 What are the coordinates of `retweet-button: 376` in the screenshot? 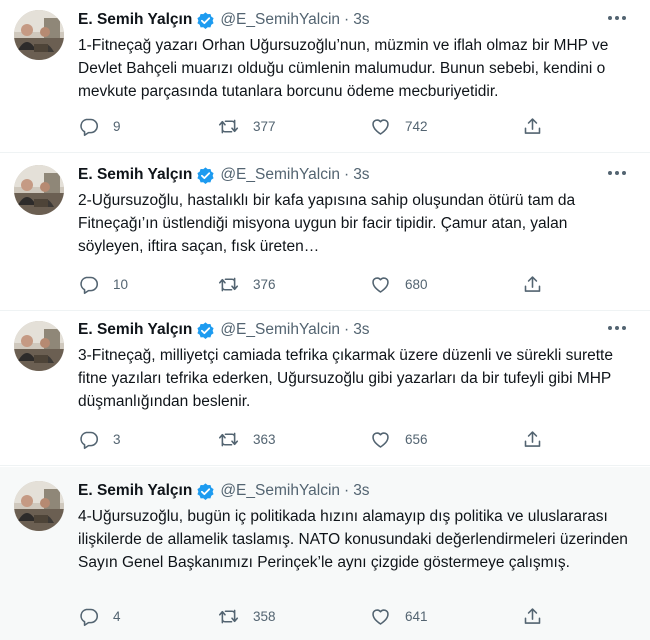 It's located at (247, 284).